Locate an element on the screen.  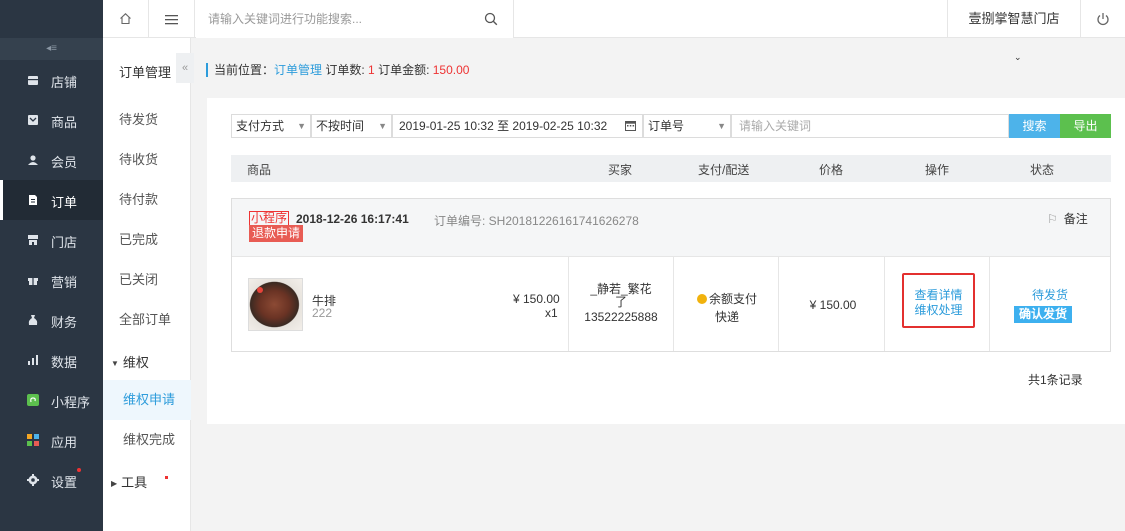
nav-item-store: 店铺 is located at coordinates (51, 80).